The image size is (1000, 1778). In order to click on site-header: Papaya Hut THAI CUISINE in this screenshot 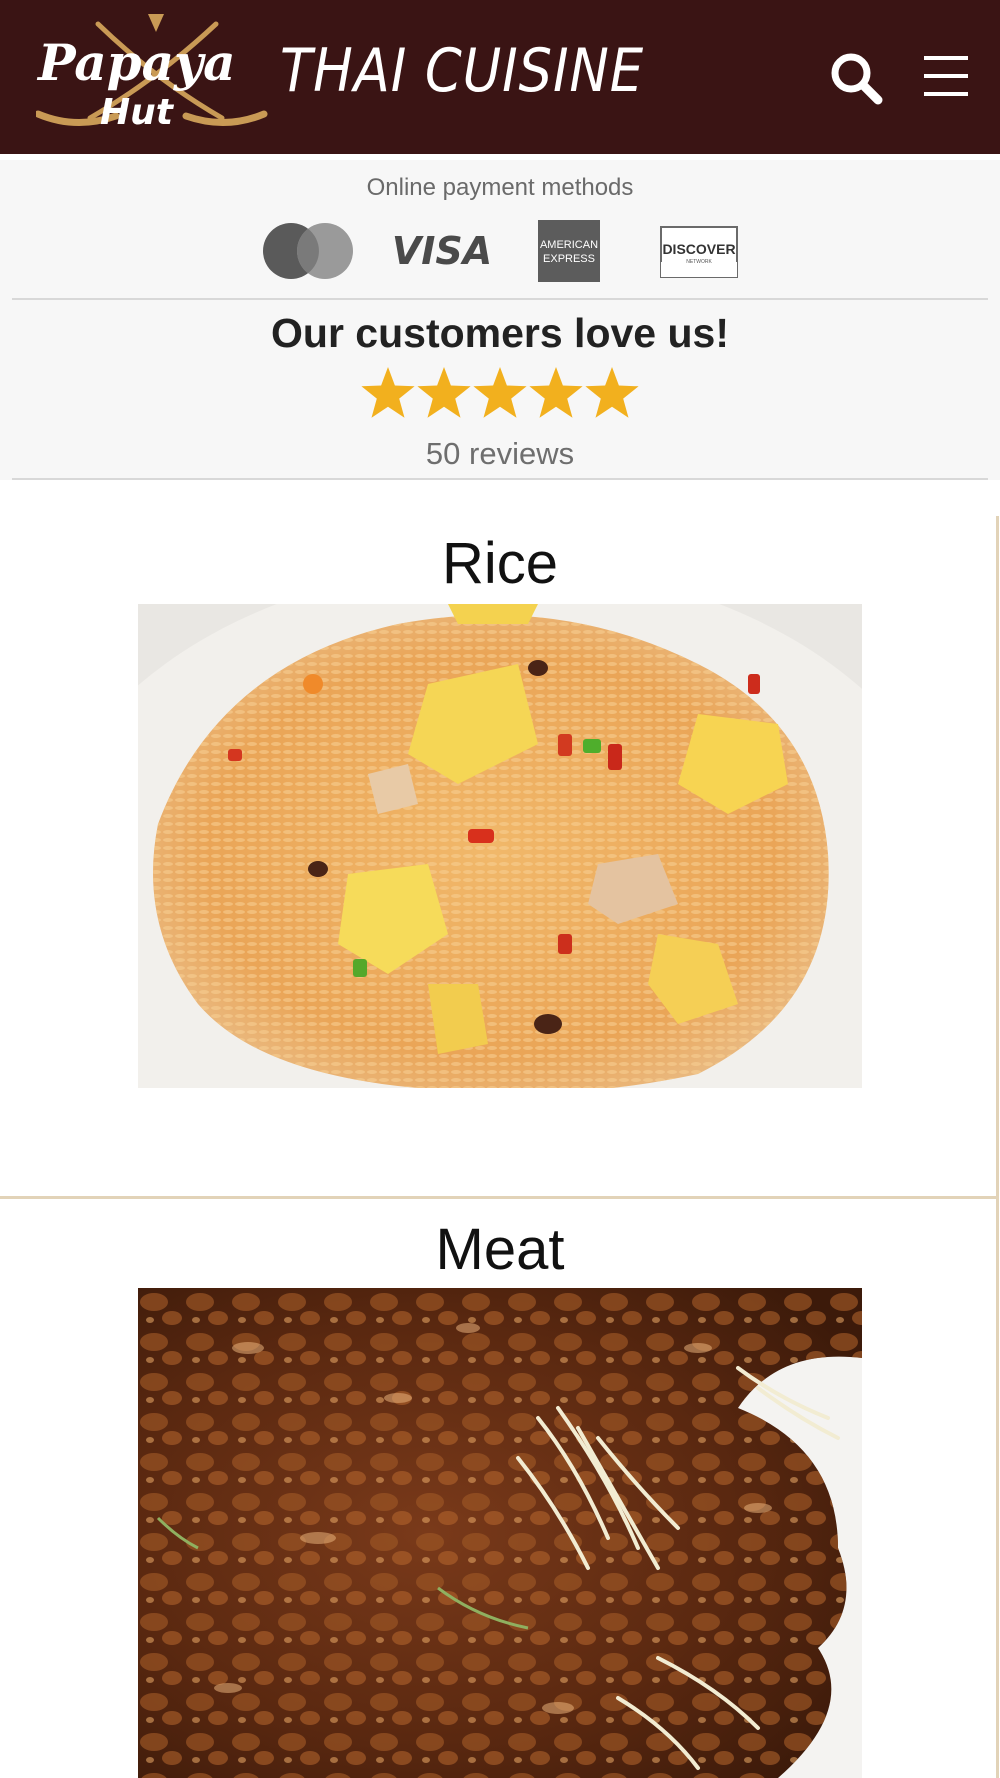, I will do `click(500, 77)`.